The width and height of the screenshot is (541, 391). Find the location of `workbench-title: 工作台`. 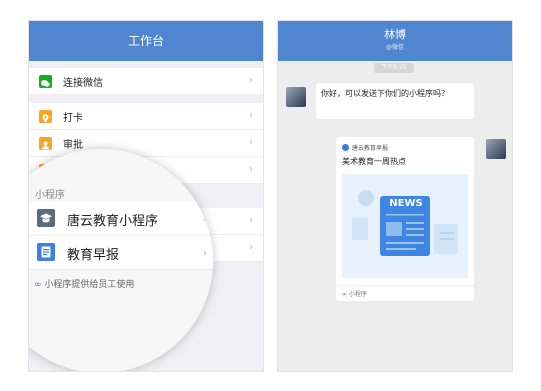

workbench-title: 工作台 is located at coordinates (145, 41).